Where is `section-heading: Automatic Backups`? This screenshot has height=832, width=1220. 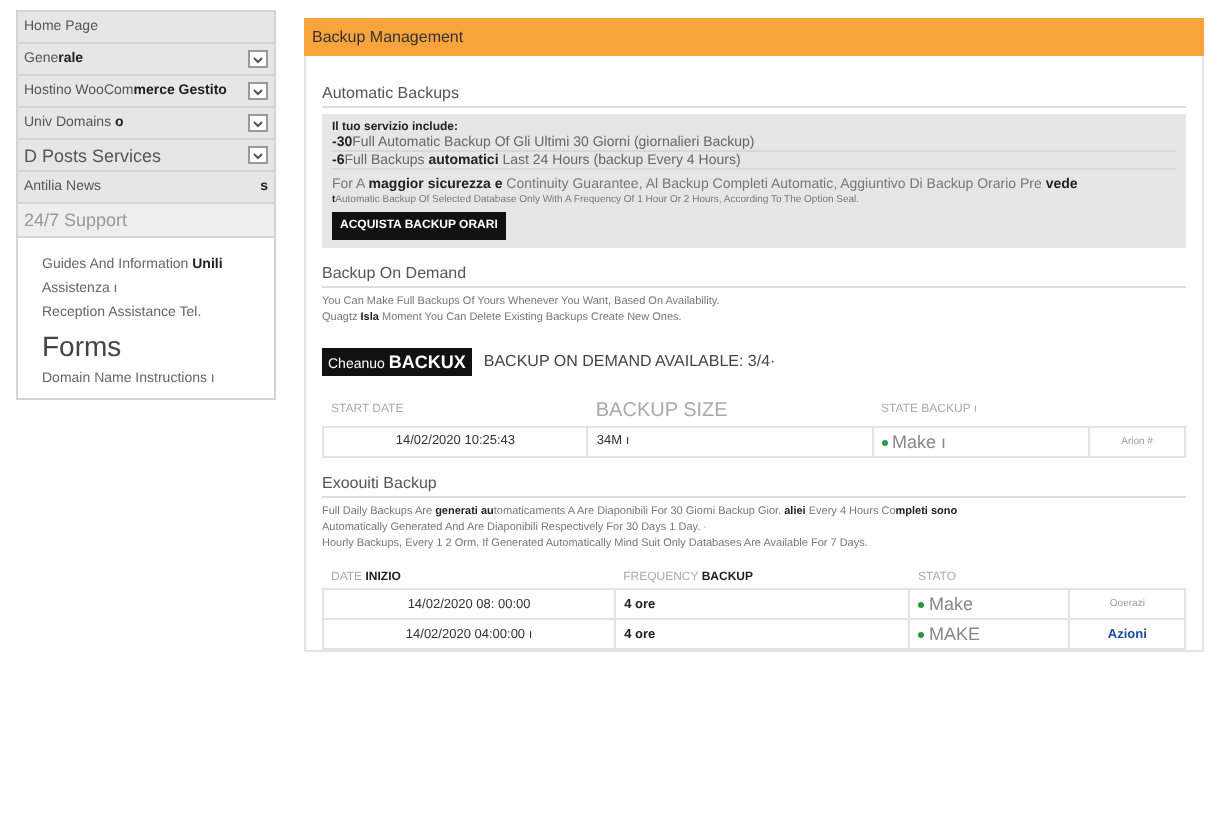 section-heading: Automatic Backups is located at coordinates (754, 96).